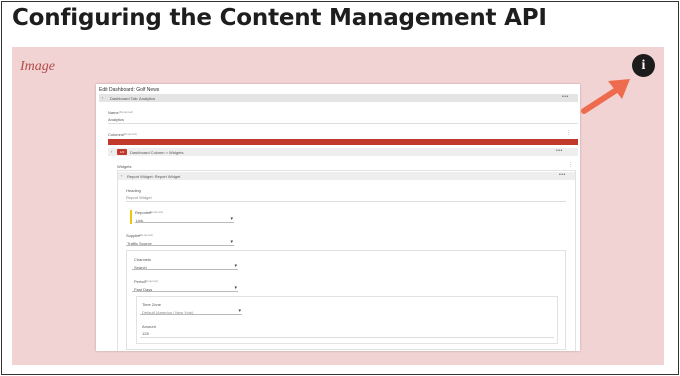 This screenshot has width=680, height=376. What do you see at coordinates (151, 281) in the screenshot?
I see `period-required: (Required)` at bounding box center [151, 281].